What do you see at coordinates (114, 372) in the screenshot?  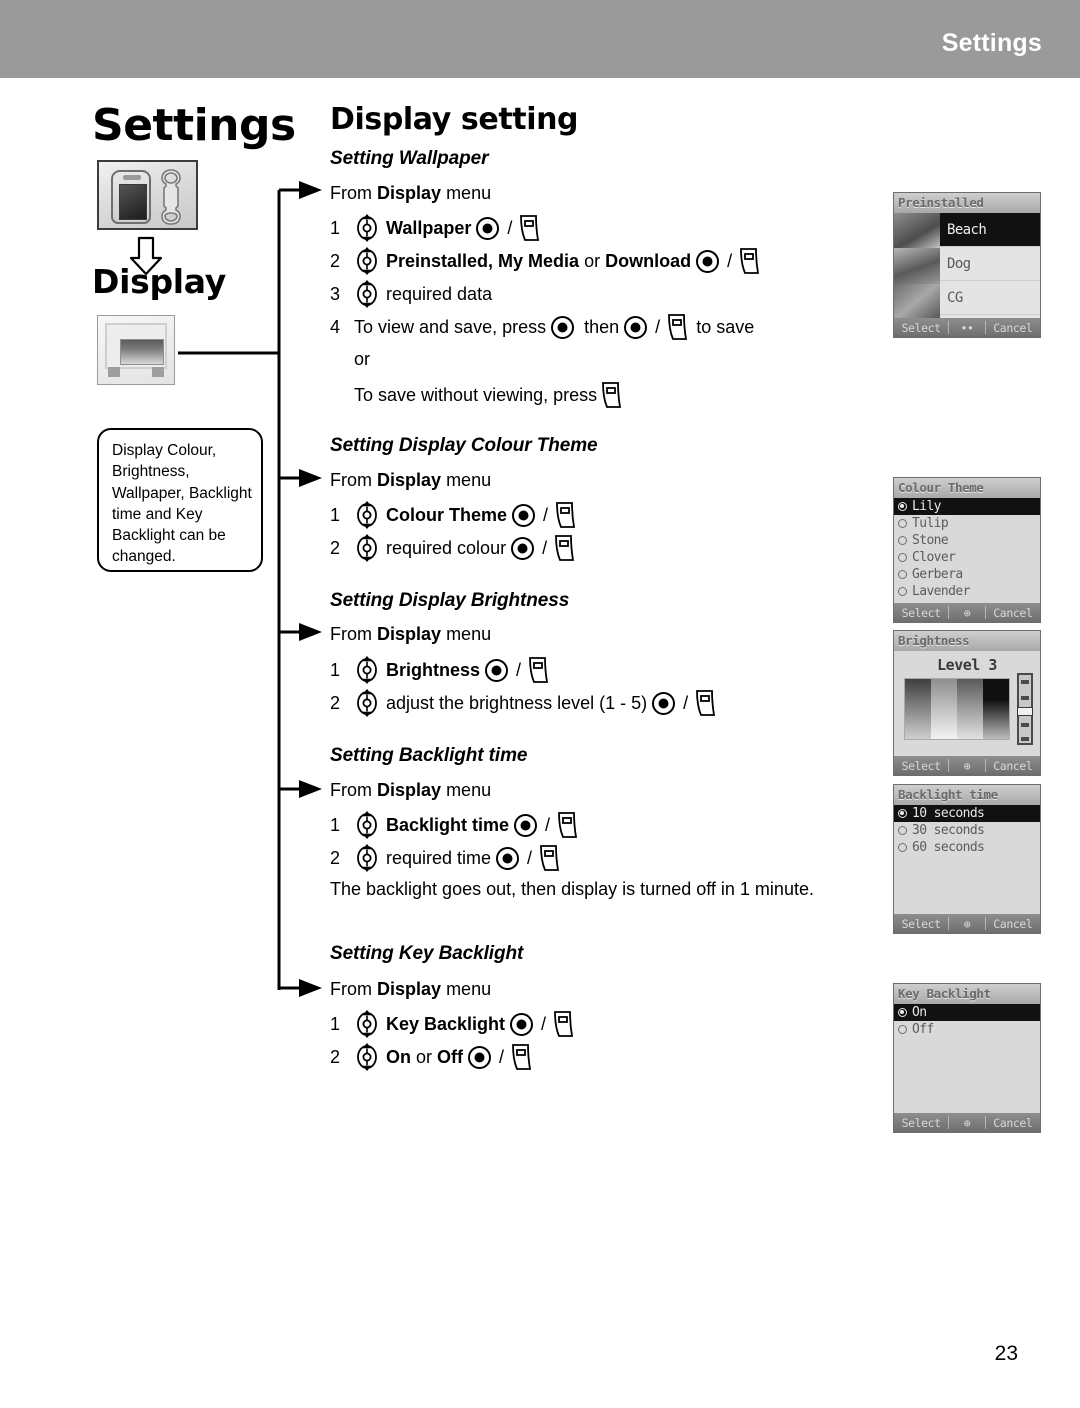 I see `monitor-foot-left` at bounding box center [114, 372].